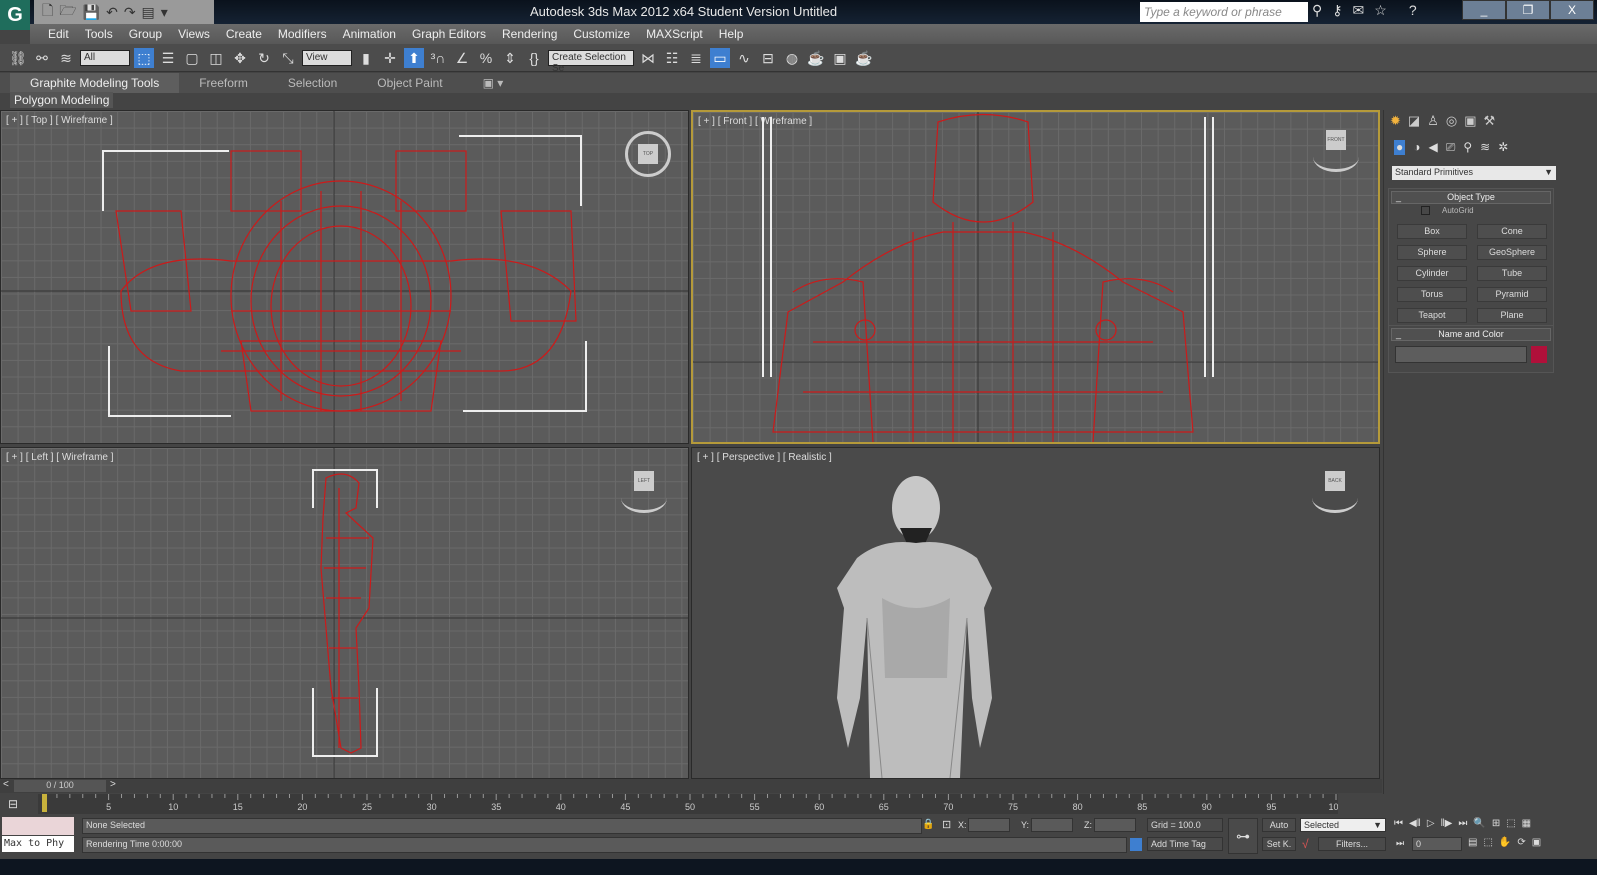 This screenshot has width=1597, height=875. What do you see at coordinates (1336, 151) in the screenshot?
I see `viewcube: FRONT` at bounding box center [1336, 151].